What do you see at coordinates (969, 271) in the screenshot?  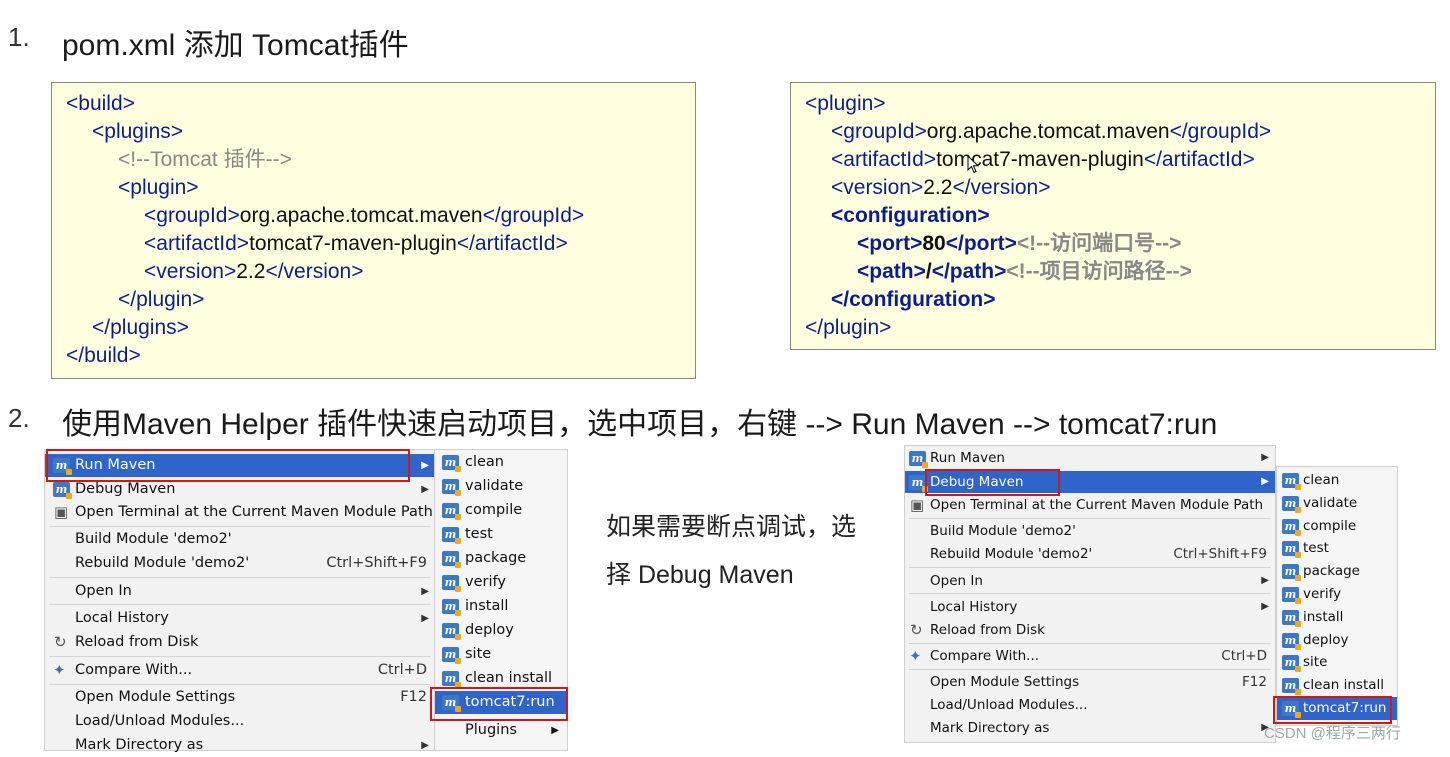 I see `code-tag: </path>` at bounding box center [969, 271].